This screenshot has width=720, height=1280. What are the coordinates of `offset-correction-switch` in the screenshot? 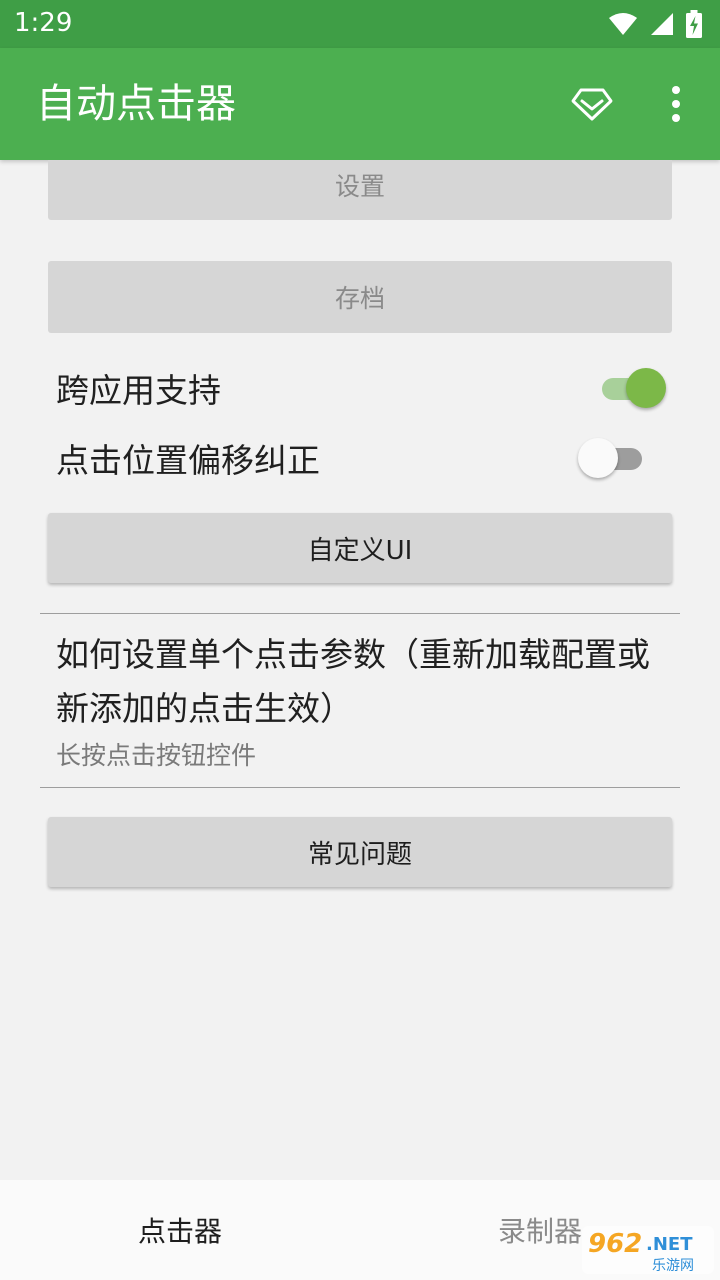 It's located at (613, 458).